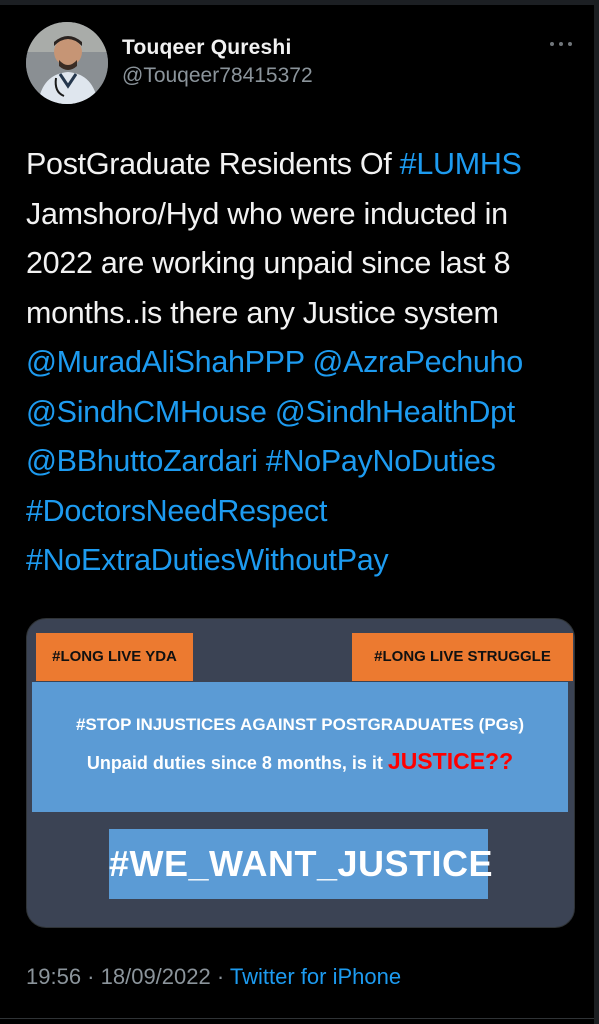 This screenshot has width=599, height=1024. I want to click on author-info: Touqeer Qureshi @Touqeer78415372, so click(217, 62).